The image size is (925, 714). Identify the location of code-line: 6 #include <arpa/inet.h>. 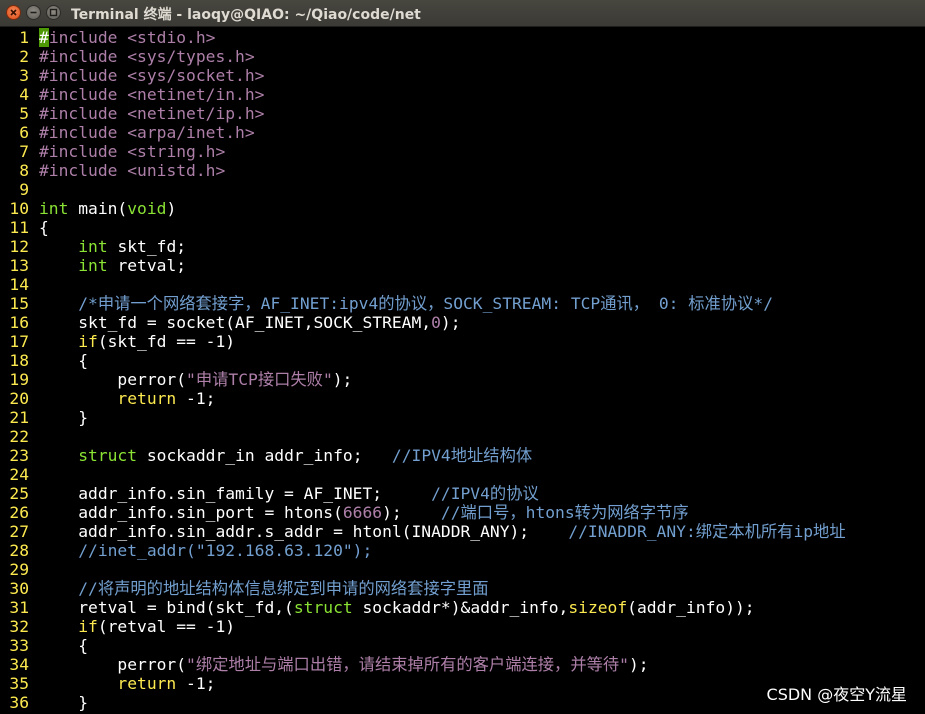
(127, 132).